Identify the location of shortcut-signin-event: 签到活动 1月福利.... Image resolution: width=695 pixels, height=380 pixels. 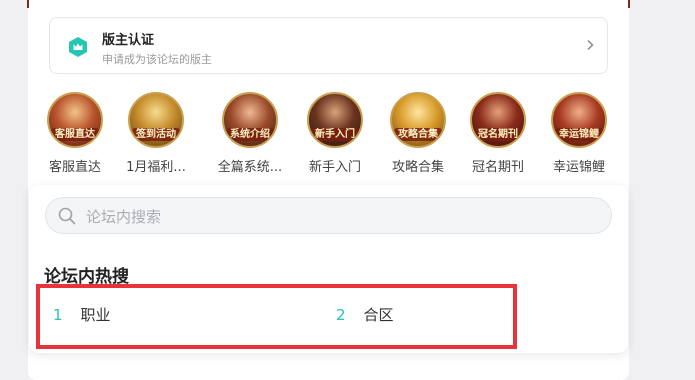
(156, 133).